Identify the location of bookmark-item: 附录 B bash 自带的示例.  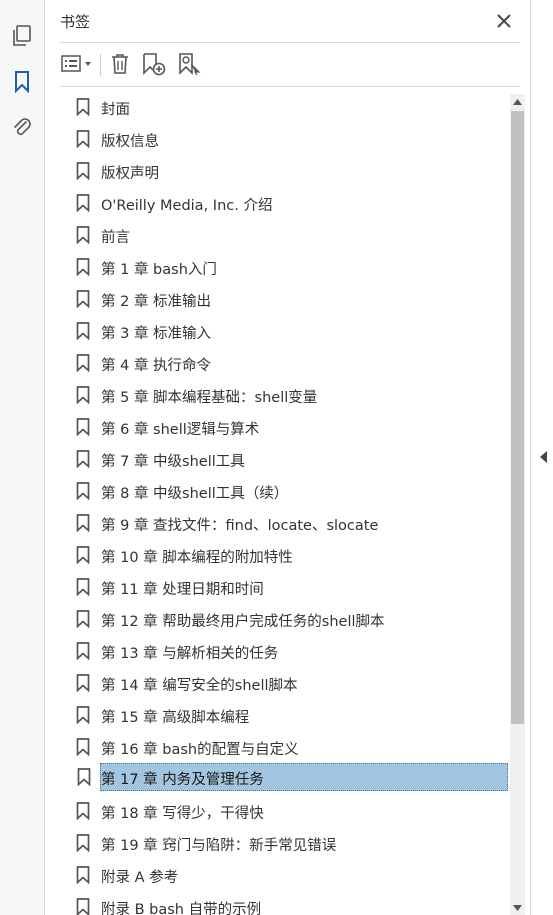
(284, 904).